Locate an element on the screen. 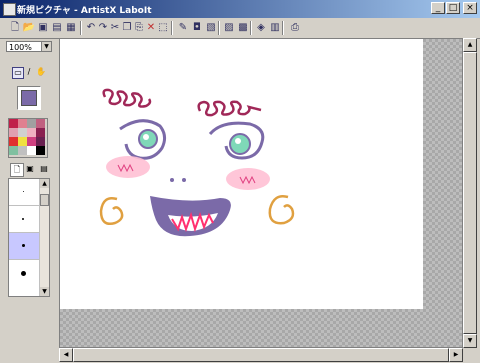 The width and height of the screenshot is (480, 363). vertical-scroll-thumb is located at coordinates (470, 193).